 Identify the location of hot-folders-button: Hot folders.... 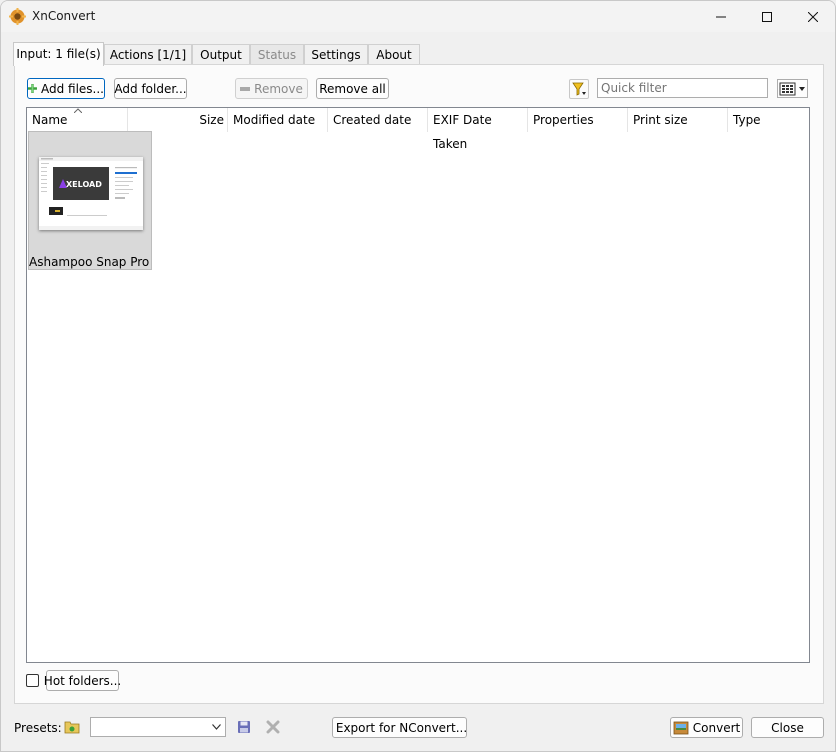
(82, 680).